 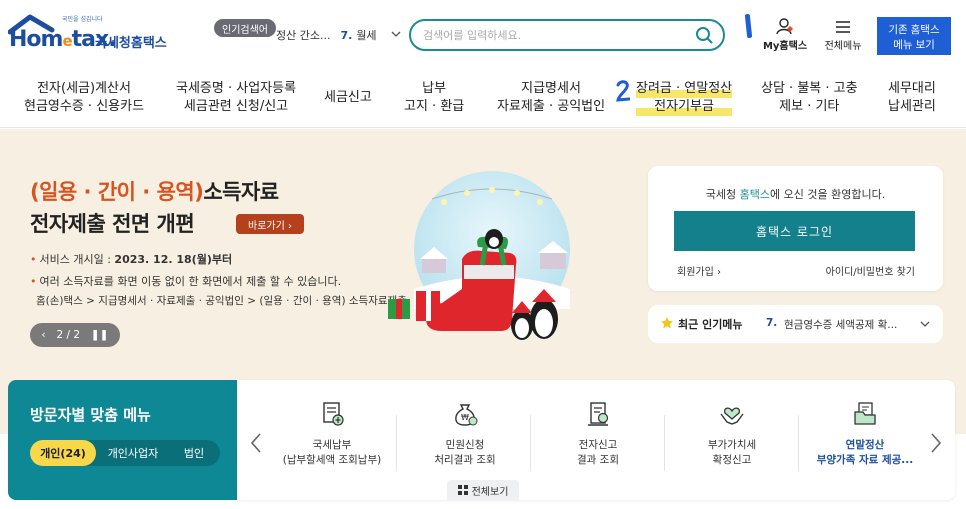 What do you see at coordinates (82, 19) in the screenshot?
I see `logo-subtitle: 국민을 섬깁니다` at bounding box center [82, 19].